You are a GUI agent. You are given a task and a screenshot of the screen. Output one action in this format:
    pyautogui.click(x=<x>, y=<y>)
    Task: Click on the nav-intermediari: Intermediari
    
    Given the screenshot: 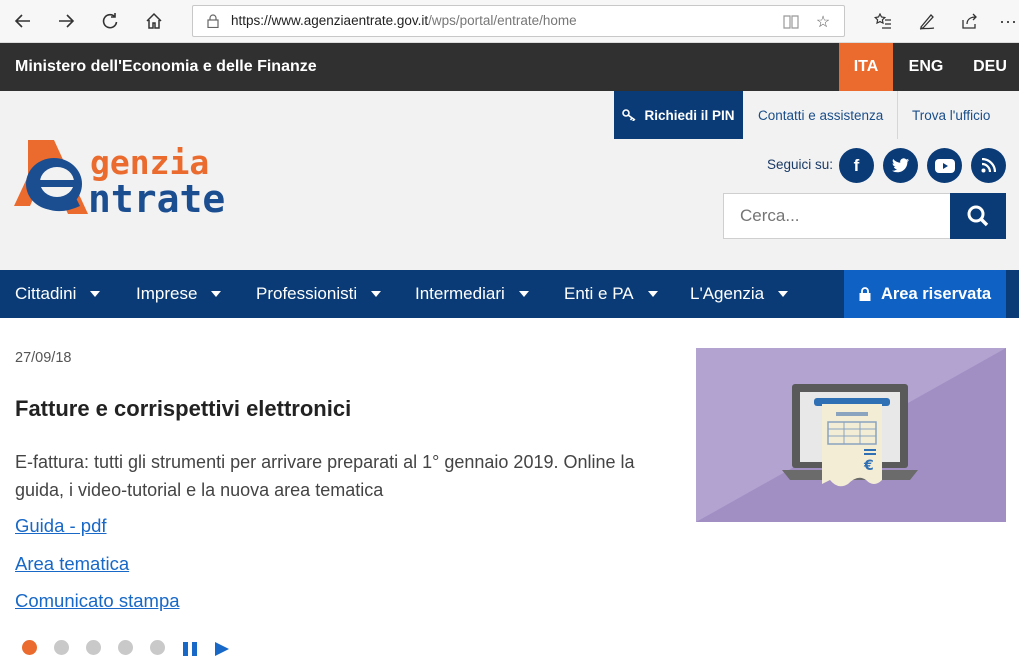 What is the action you would take?
    pyautogui.click(x=472, y=294)
    